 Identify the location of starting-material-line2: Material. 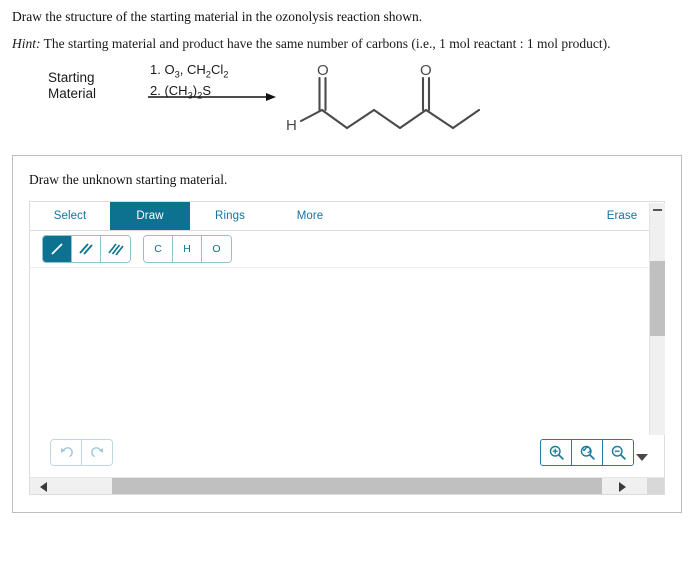
(72, 93).